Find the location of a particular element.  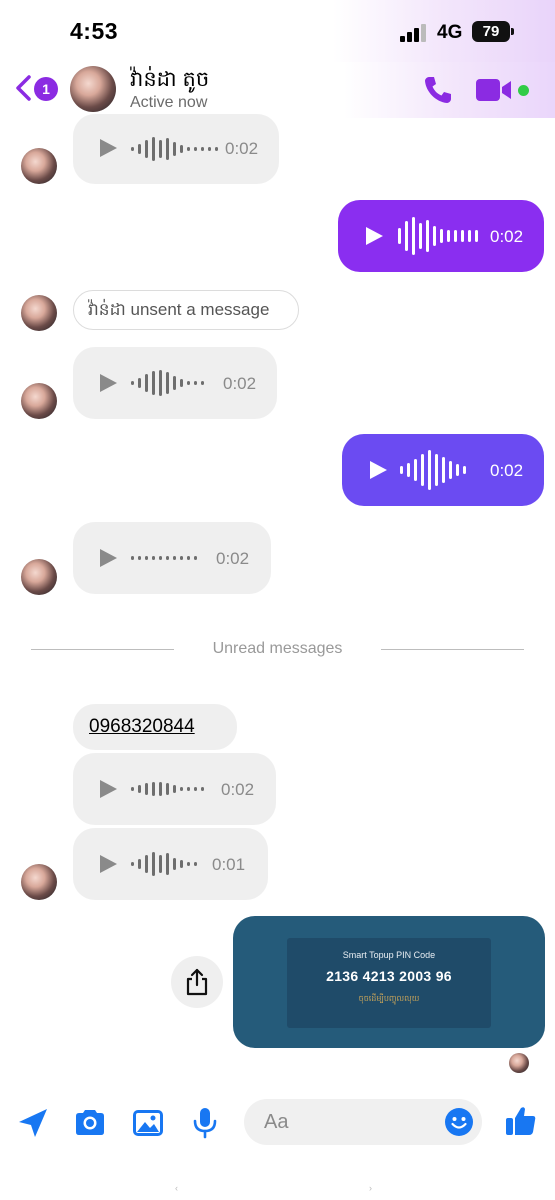

gallery-icon is located at coordinates (148, 1123).